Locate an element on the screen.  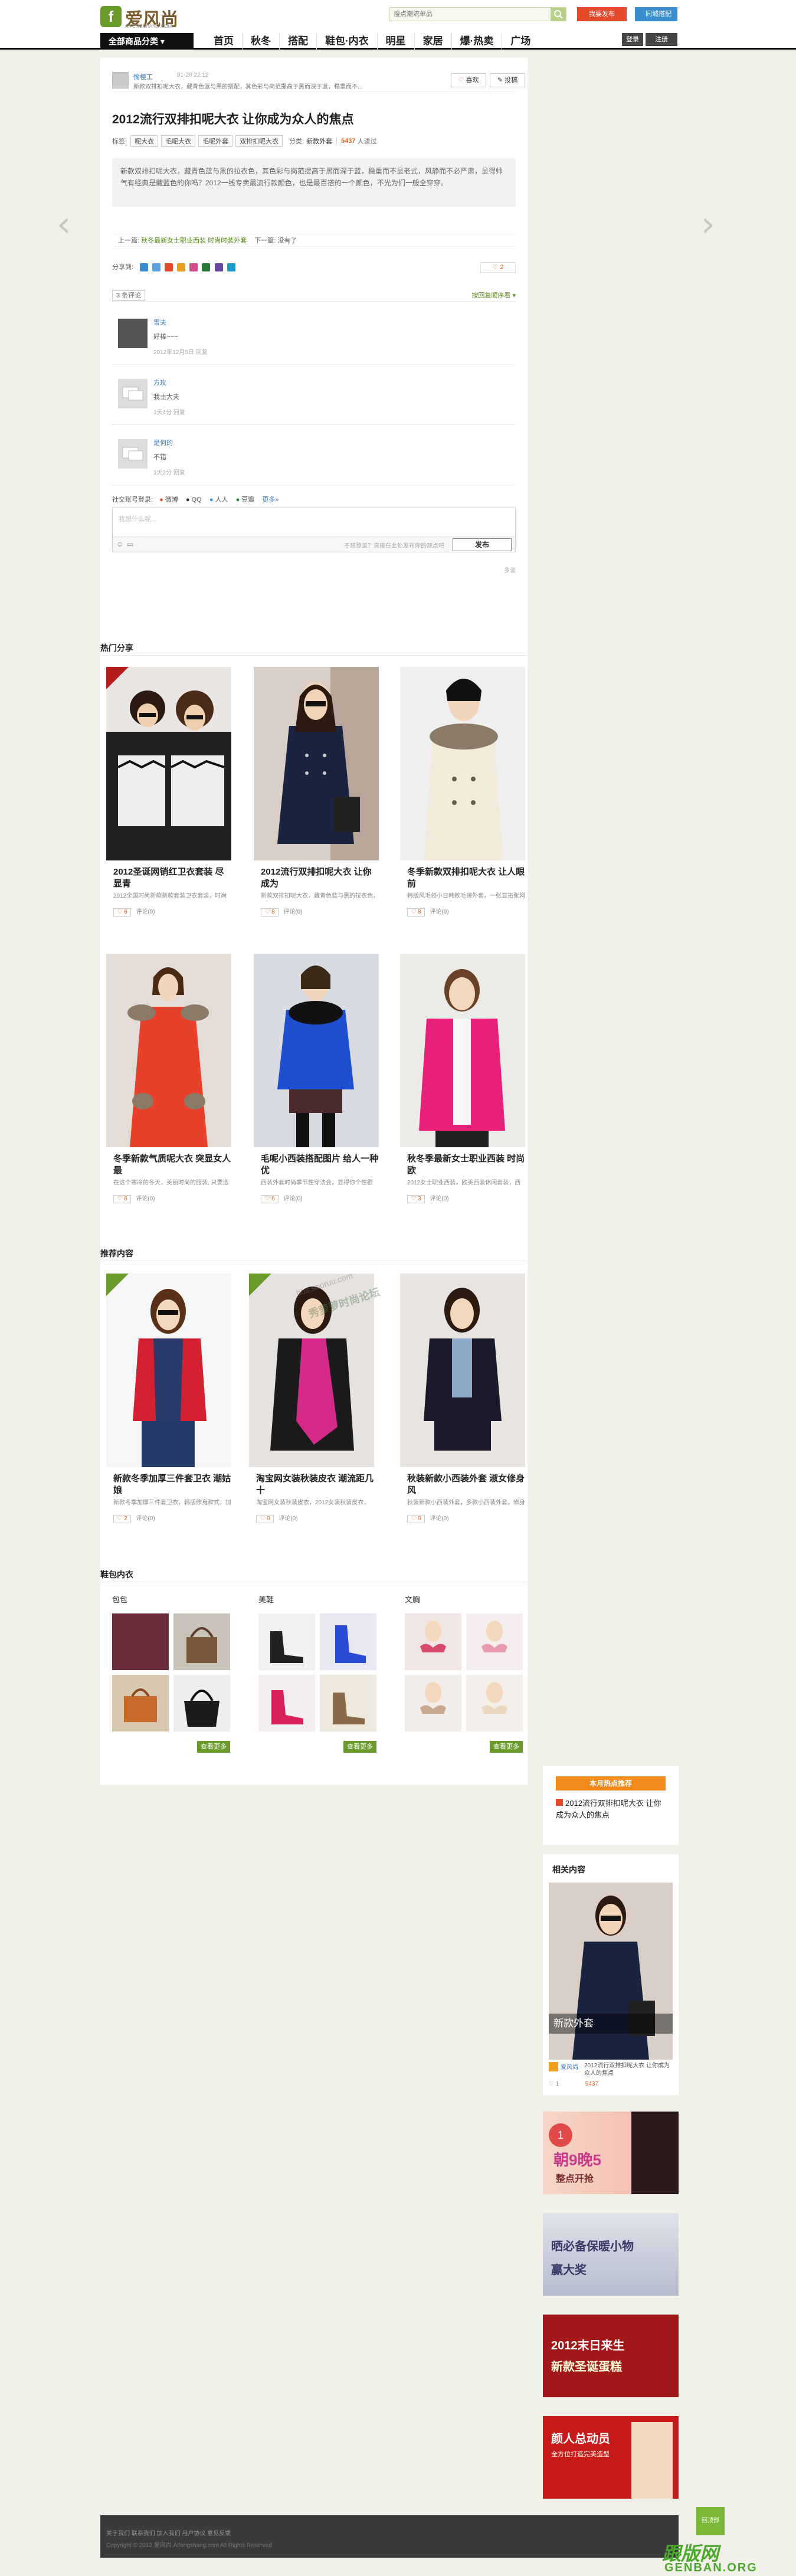
hot-item-link: 2012流行双排扣呢大衣 让你成为众人的焦点 is located at coordinates (611, 1809).